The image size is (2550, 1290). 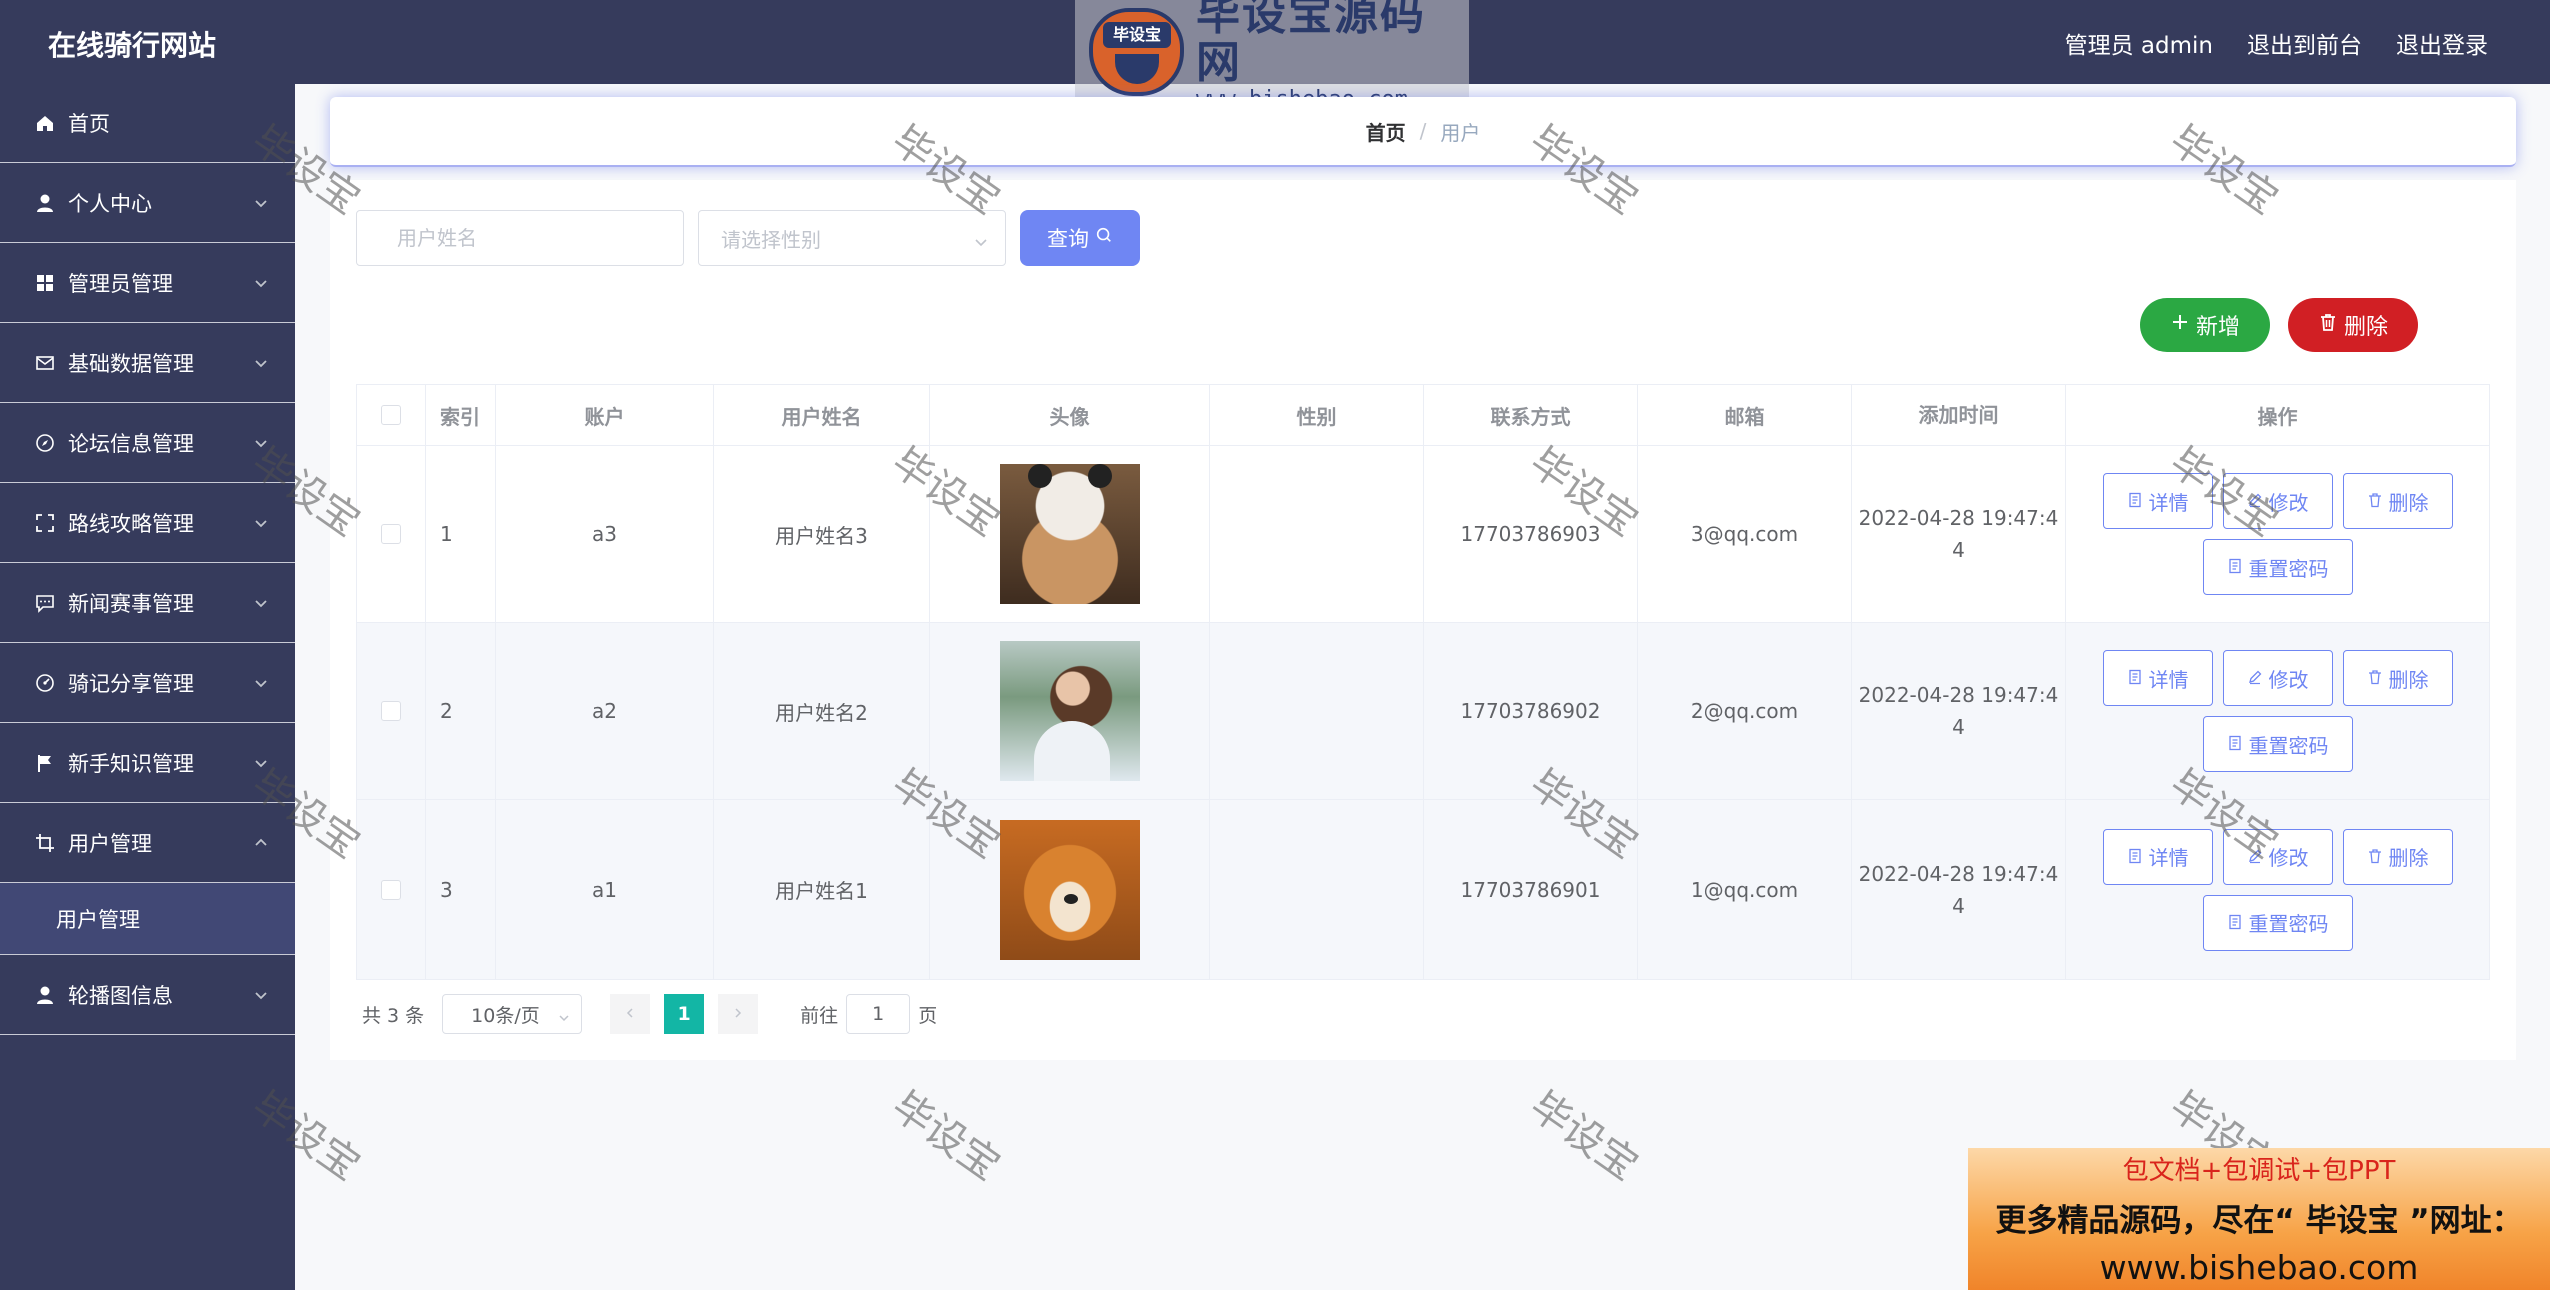 What do you see at coordinates (852, 238) in the screenshot?
I see `gender-select: 请选择性别` at bounding box center [852, 238].